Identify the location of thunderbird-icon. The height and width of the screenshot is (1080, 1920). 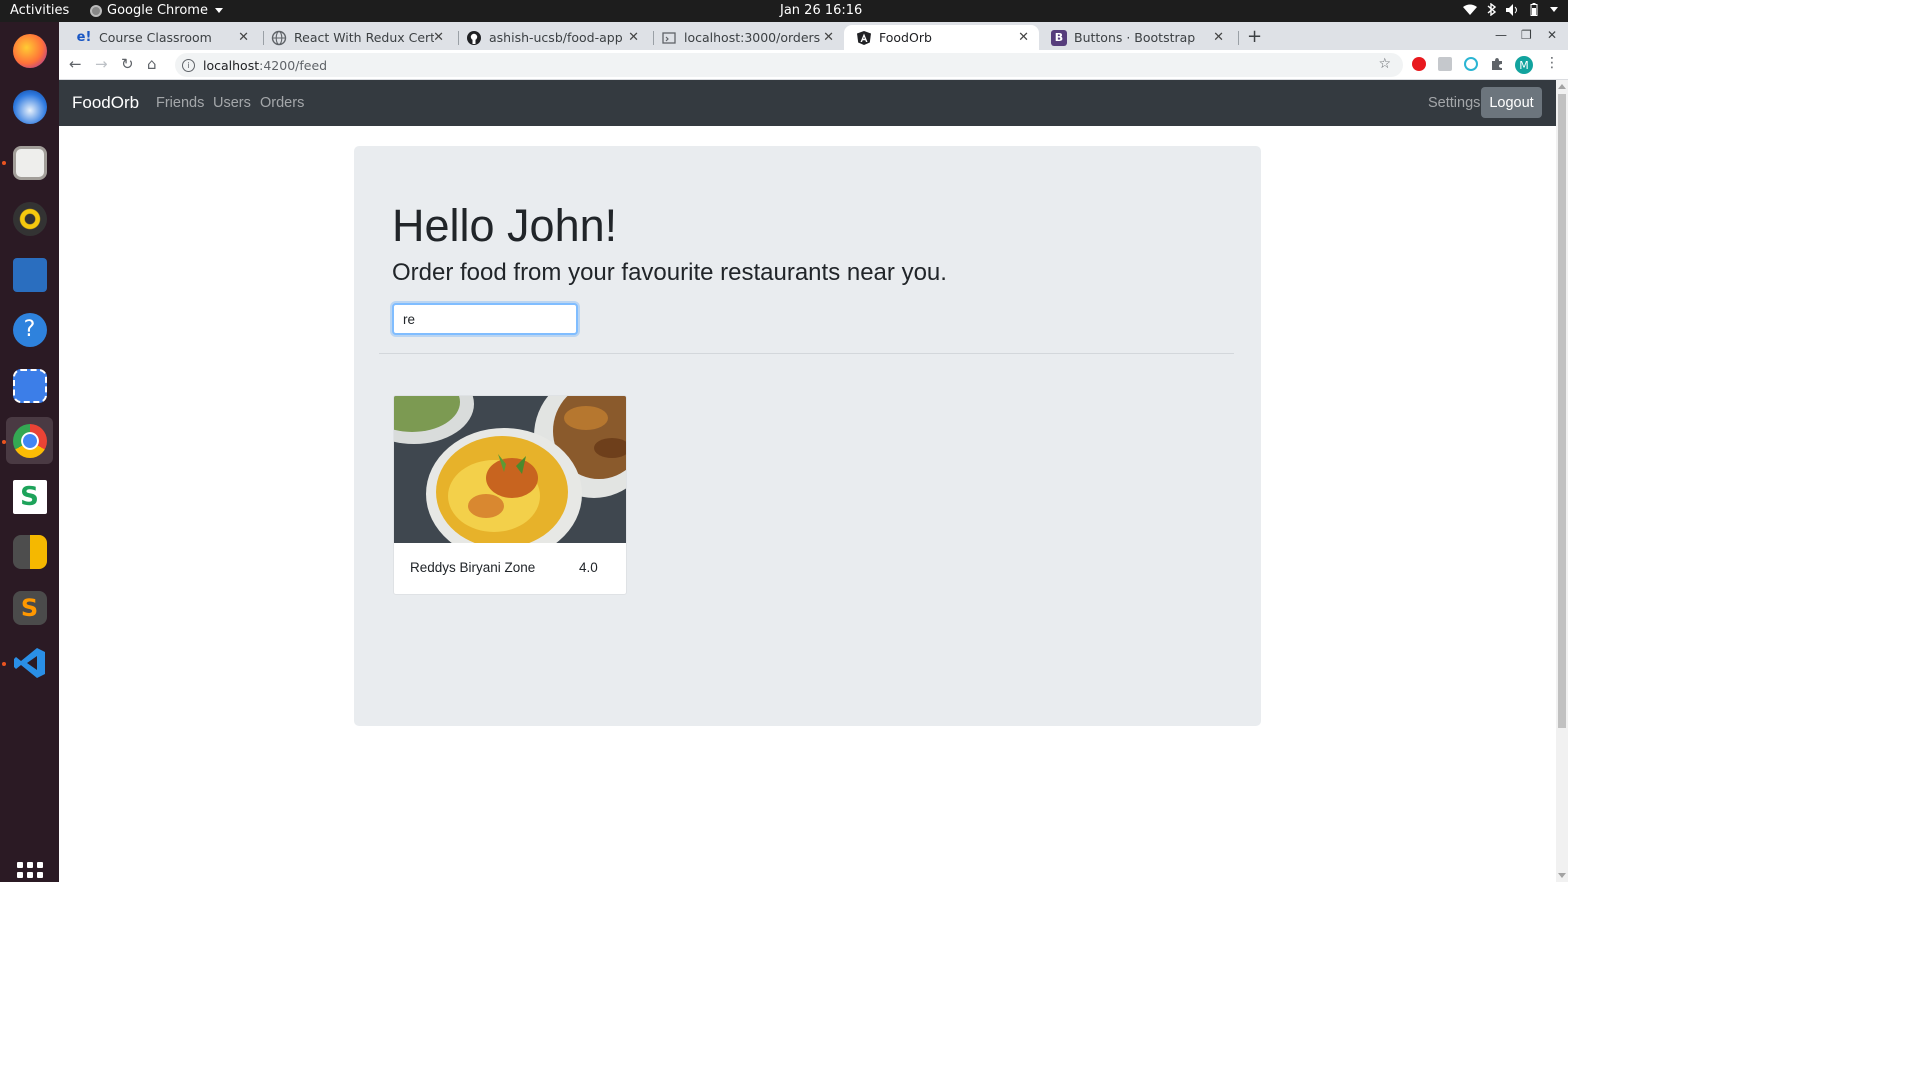
(29, 106).